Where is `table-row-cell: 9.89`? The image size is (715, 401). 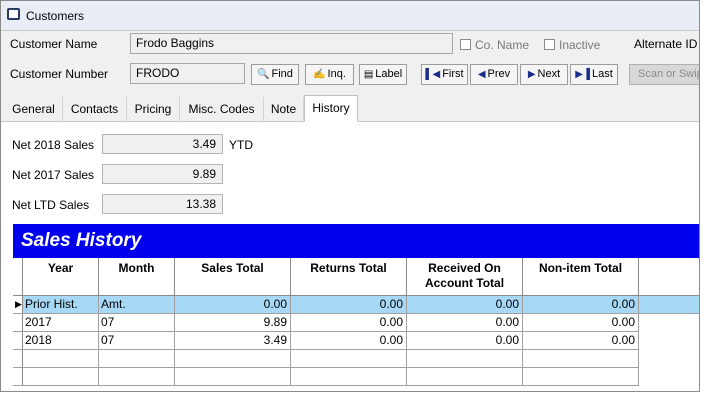 table-row-cell: 9.89 is located at coordinates (233, 323).